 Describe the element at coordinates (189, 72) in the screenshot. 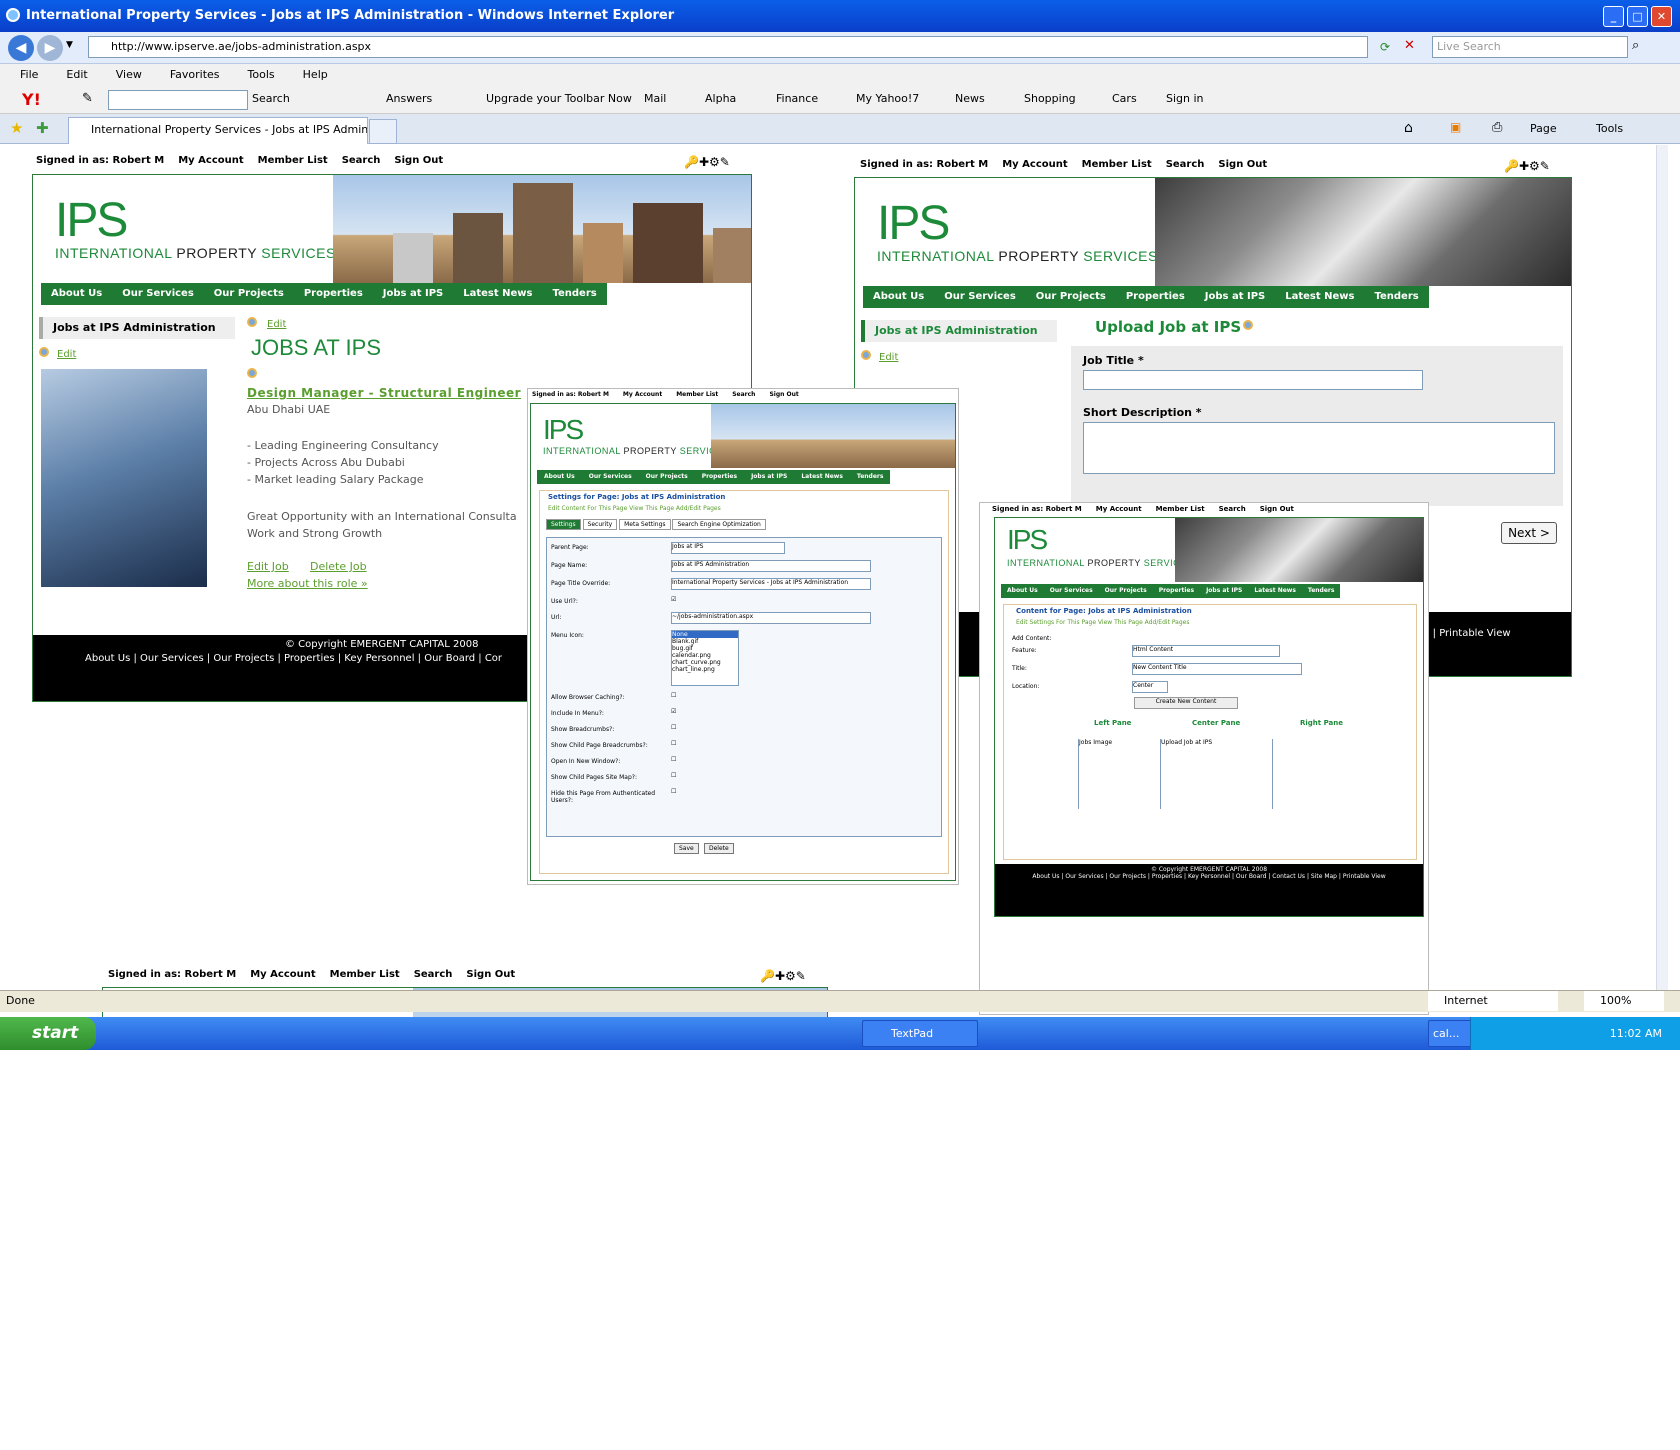

I see `menu-favorites: Favorites` at that location.